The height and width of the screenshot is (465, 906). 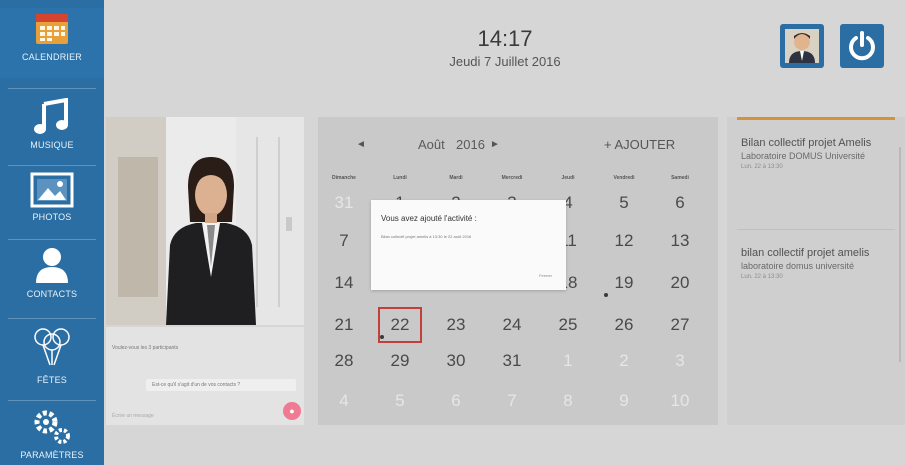 What do you see at coordinates (344, 401) in the screenshot?
I see `calendar-day: 4` at bounding box center [344, 401].